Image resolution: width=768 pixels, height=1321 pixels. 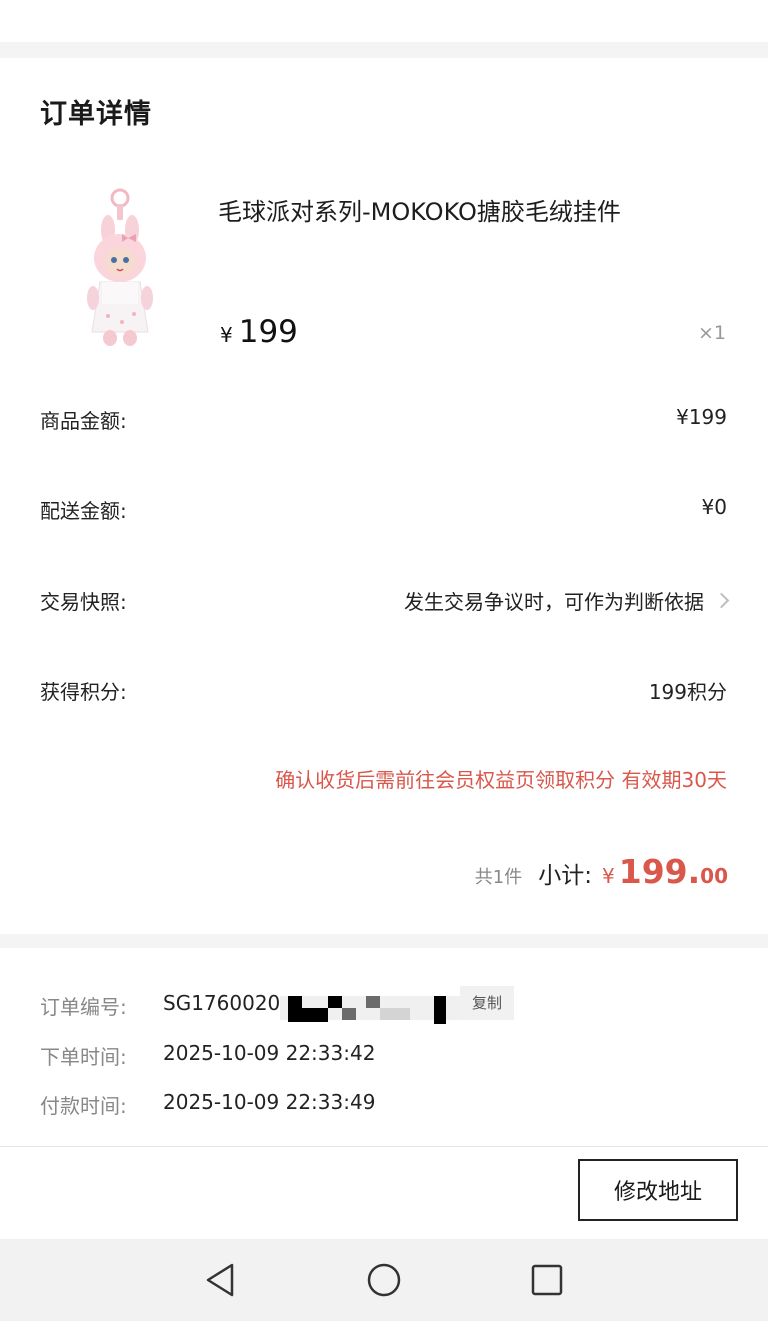 I want to click on points-label: 获得积分:, so click(x=83, y=692).